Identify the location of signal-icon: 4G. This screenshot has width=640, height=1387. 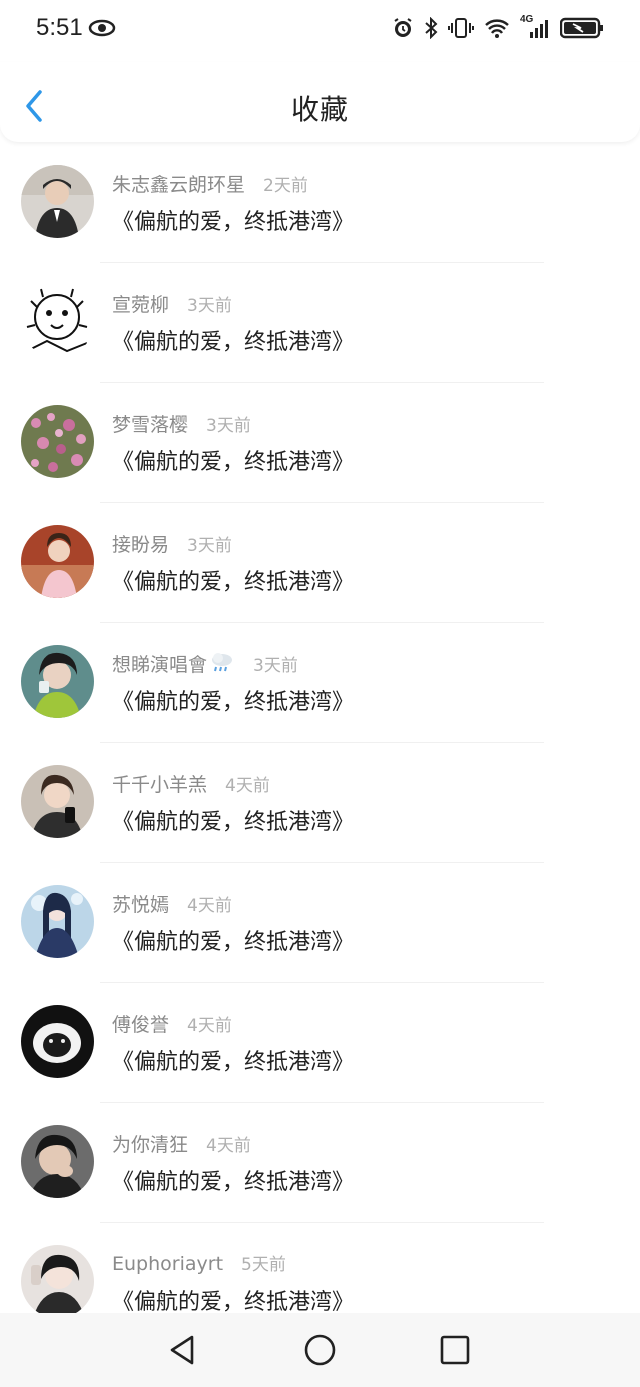
(535, 29).